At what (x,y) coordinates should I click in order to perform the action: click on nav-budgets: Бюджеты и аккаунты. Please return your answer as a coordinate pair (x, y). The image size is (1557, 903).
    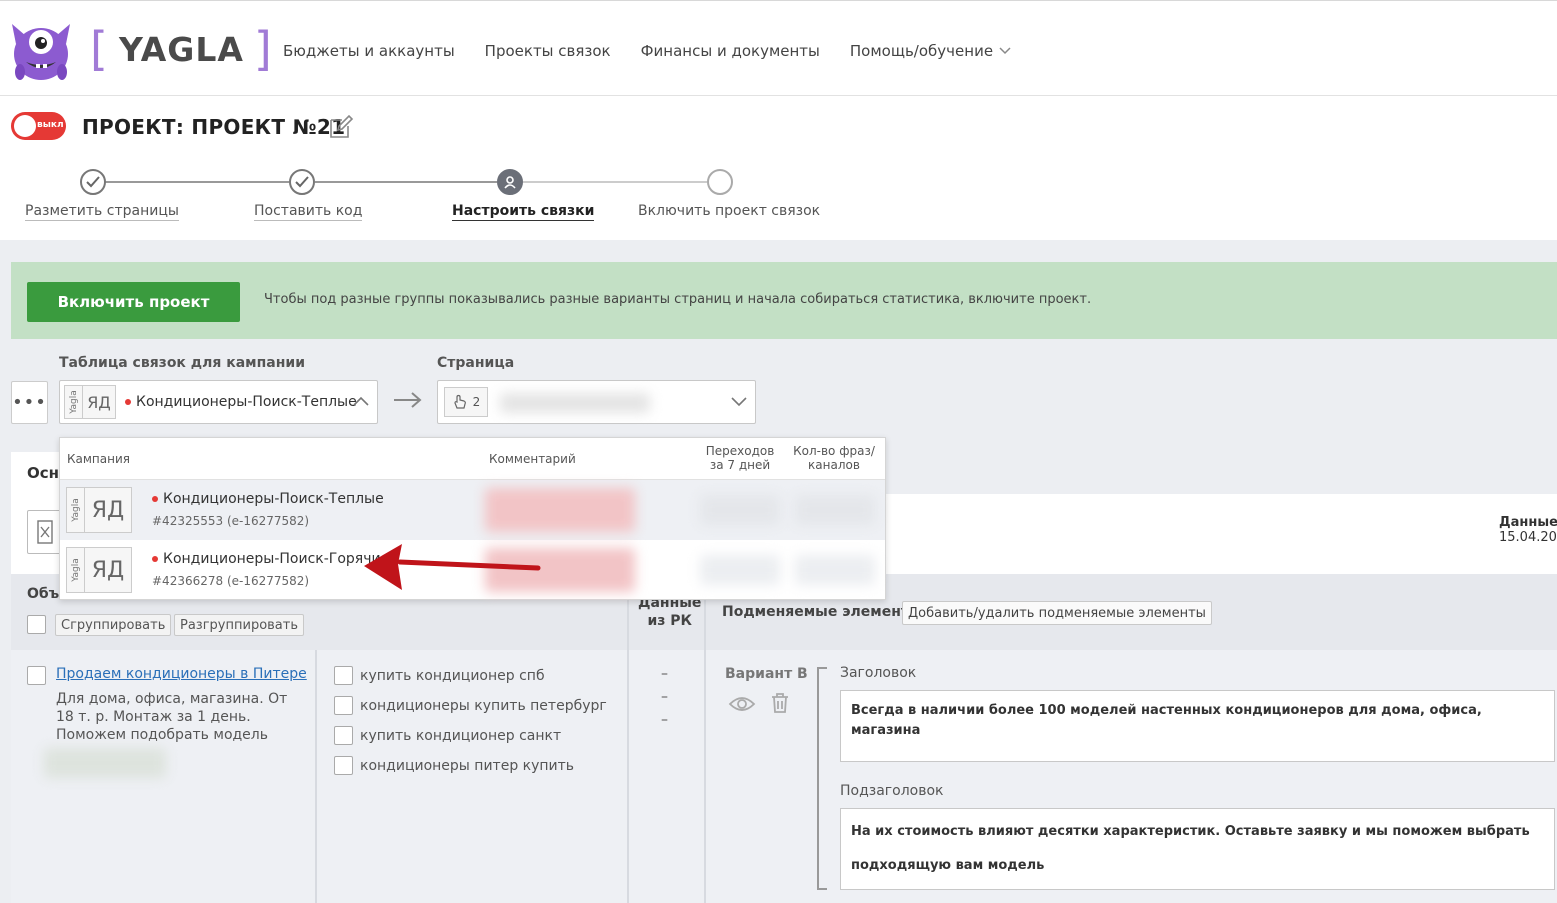
    Looking at the image, I should click on (369, 51).